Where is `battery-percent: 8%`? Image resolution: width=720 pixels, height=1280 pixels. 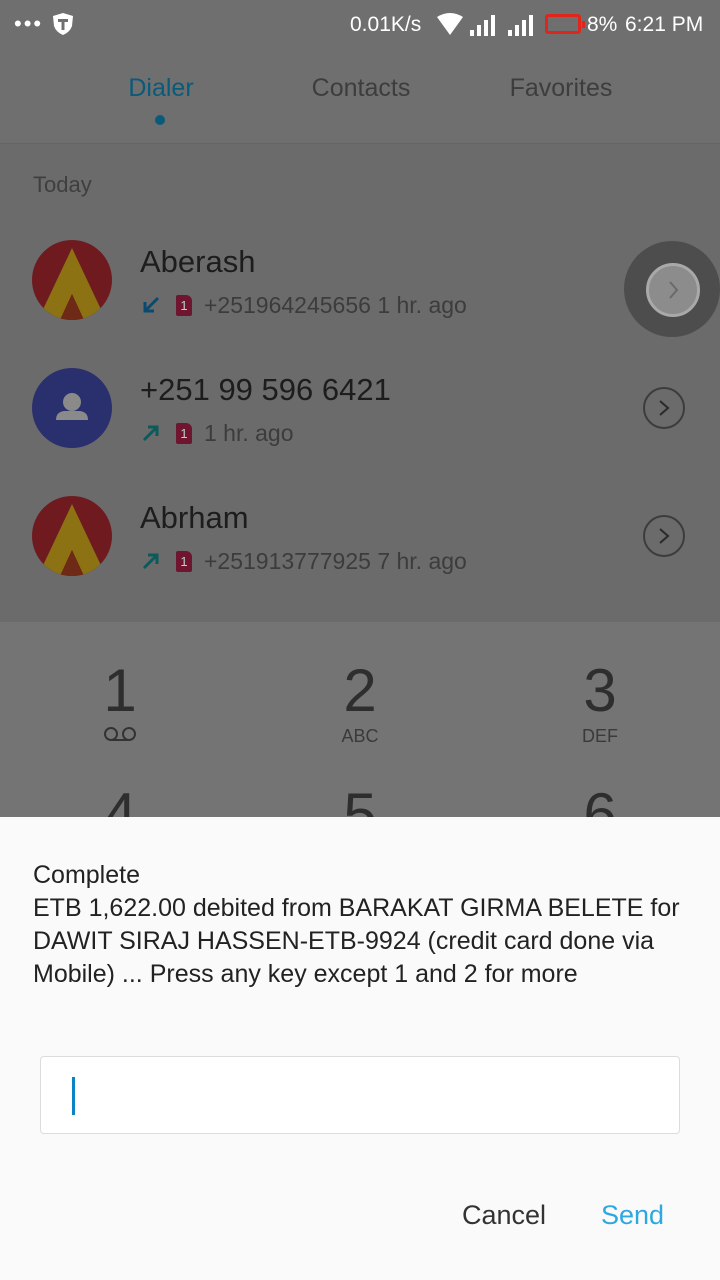
battery-percent: 8% is located at coordinates (602, 24).